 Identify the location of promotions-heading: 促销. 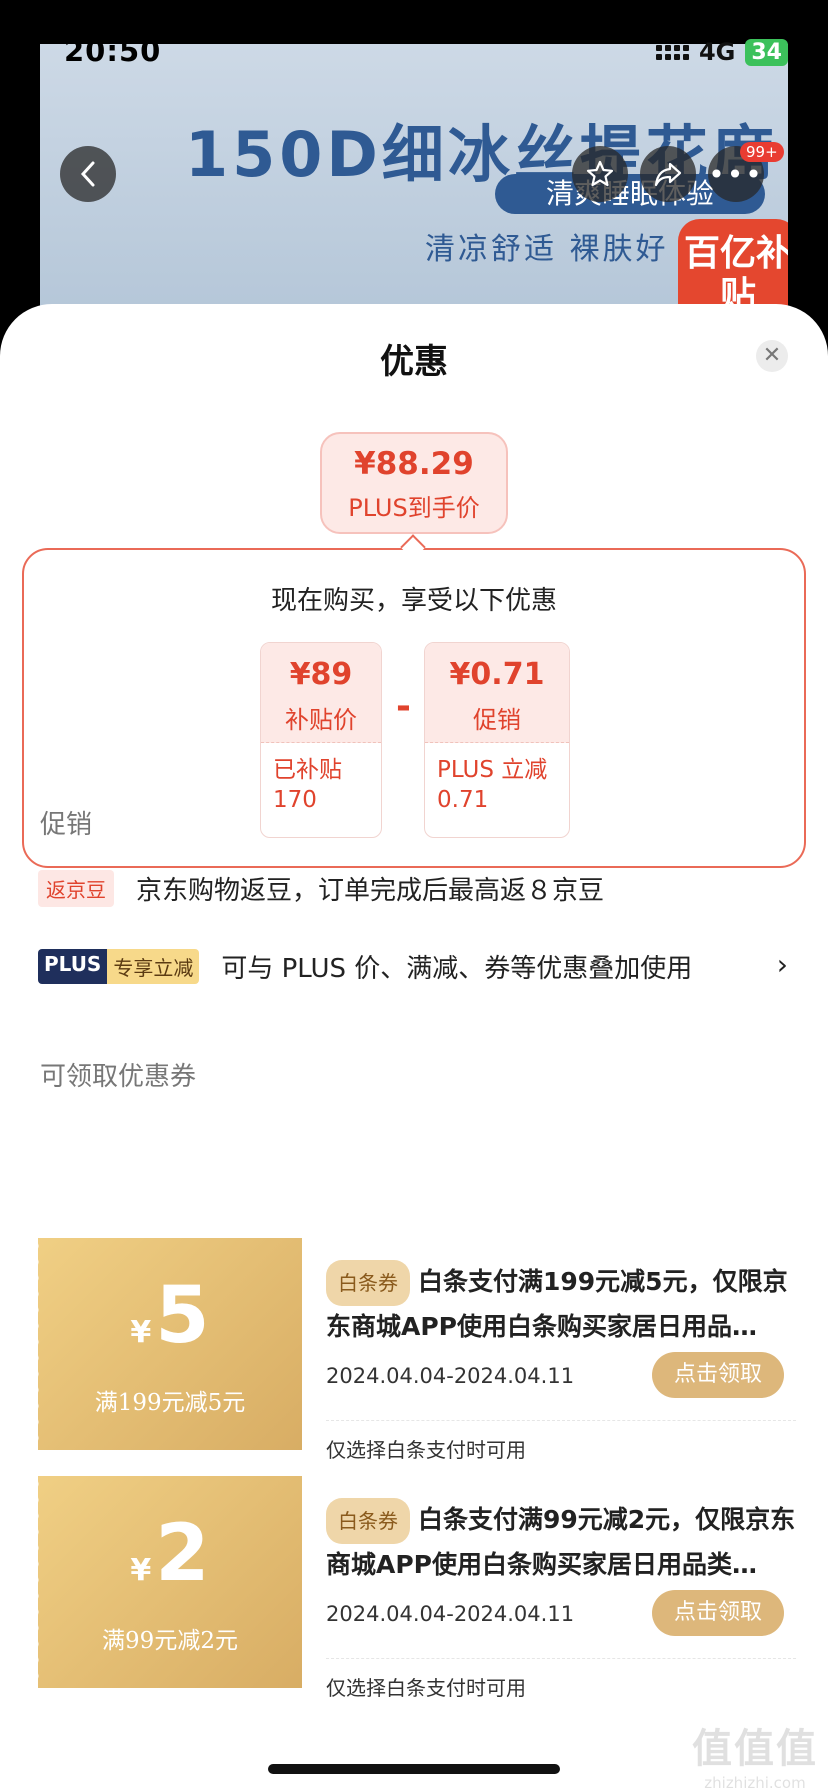
(66, 825).